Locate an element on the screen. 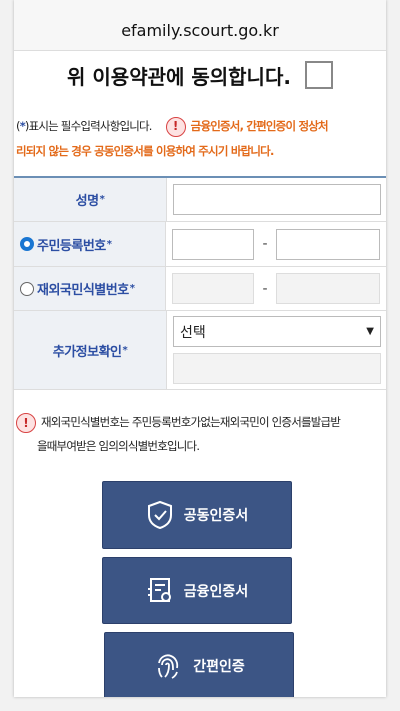 This screenshot has height=711, width=400. extra-row: 추가정보확인 * 선택 ▼ is located at coordinates (200, 350).